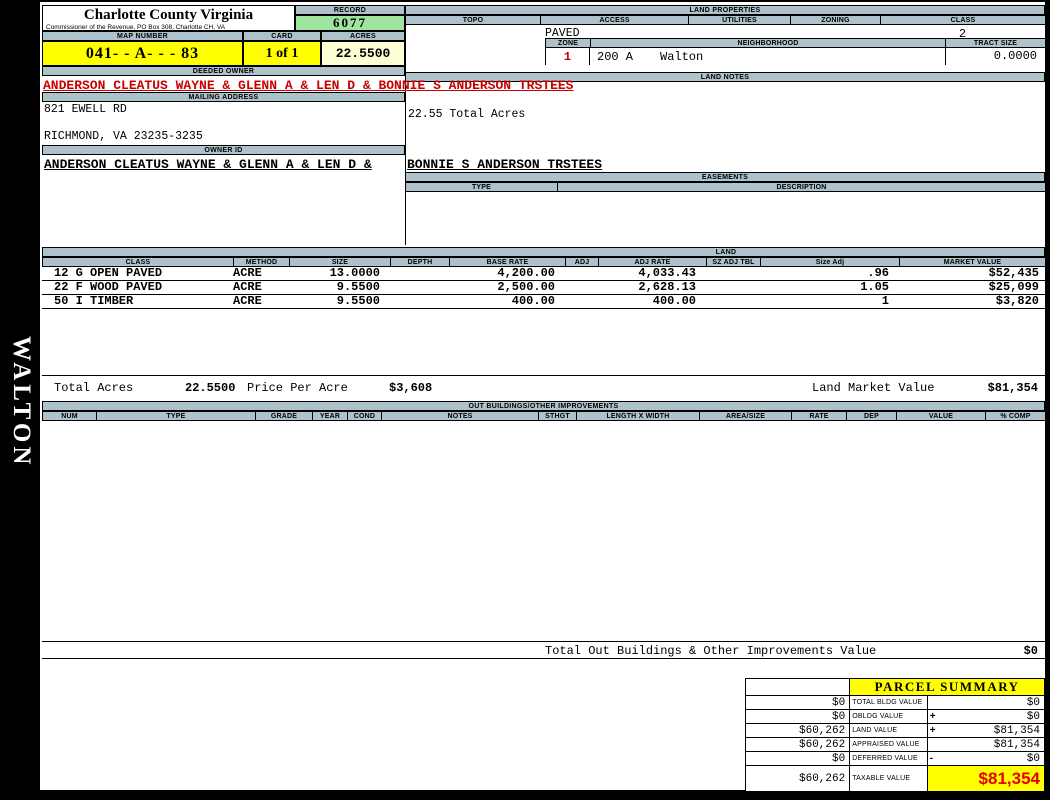 Image resolution: width=1050 pixels, height=800 pixels. Describe the element at coordinates (836, 20) in the screenshot. I see `zoning-label: ZONING` at that location.